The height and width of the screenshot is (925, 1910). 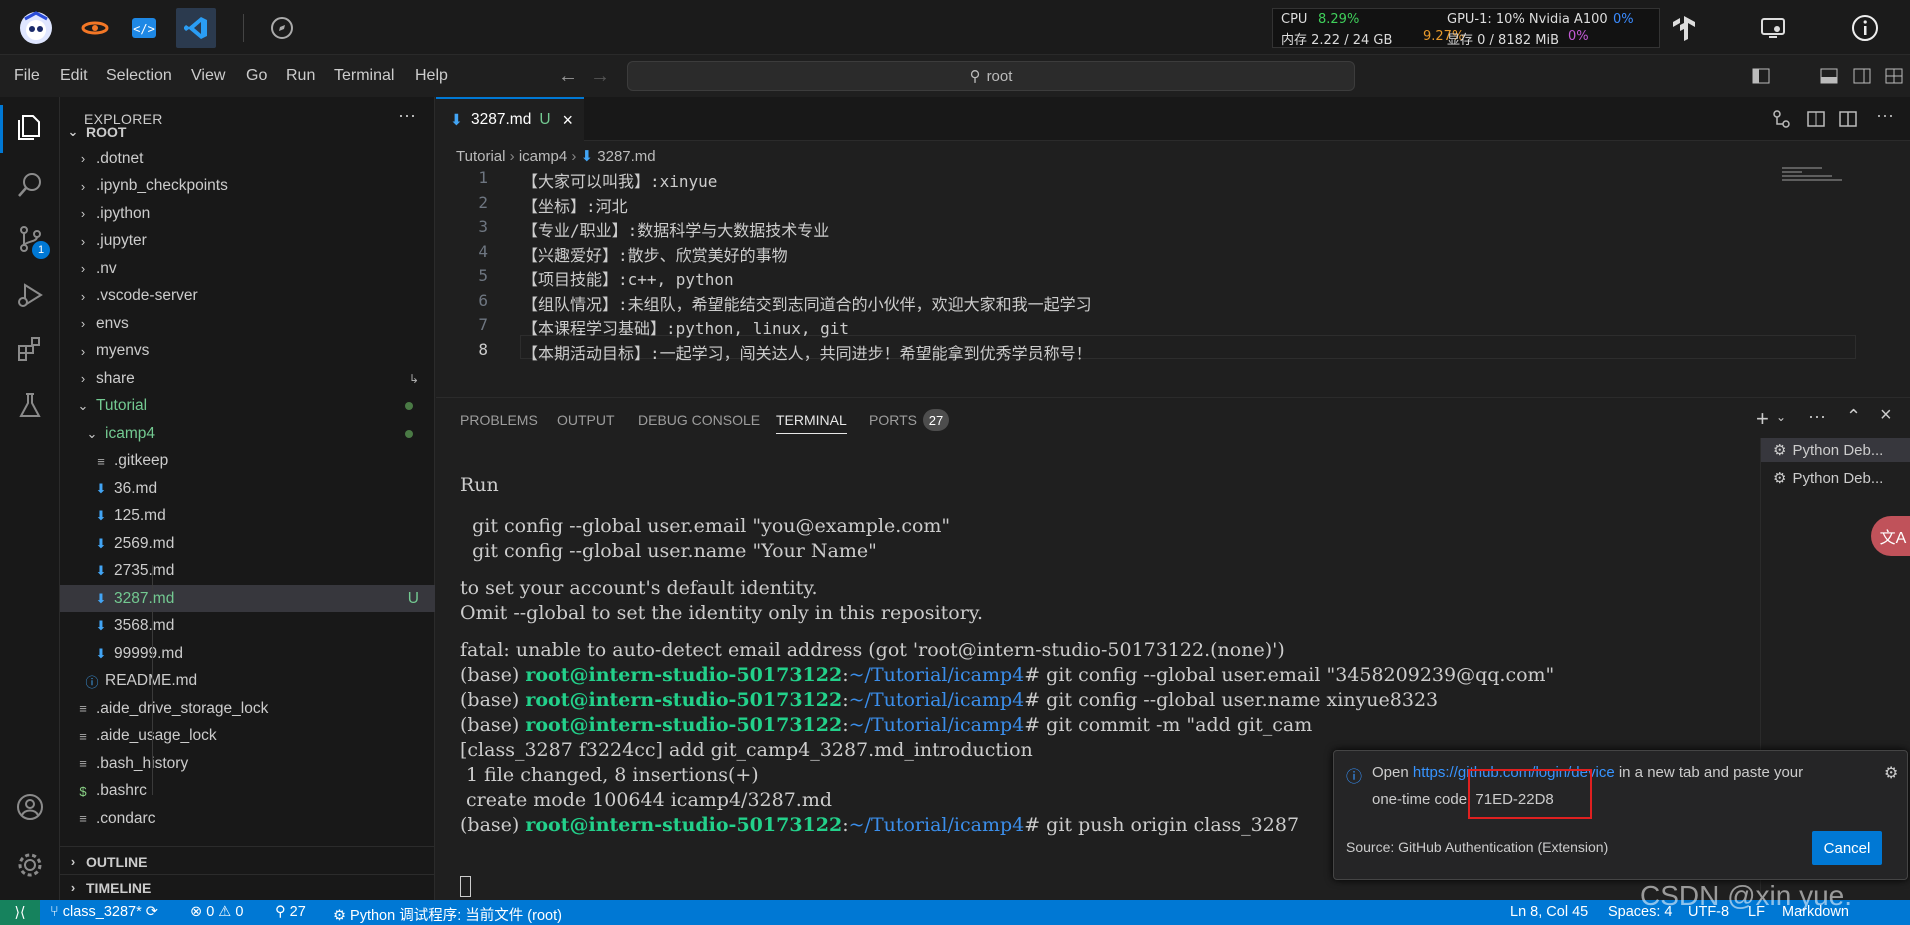 What do you see at coordinates (1761, 78) in the screenshot?
I see `toggle-sidebar-icon` at bounding box center [1761, 78].